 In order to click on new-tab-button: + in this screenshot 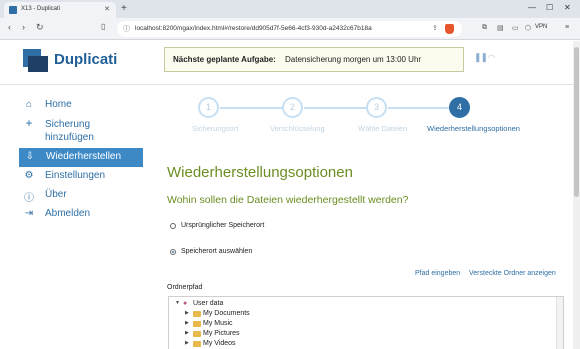, I will do `click(124, 8)`.